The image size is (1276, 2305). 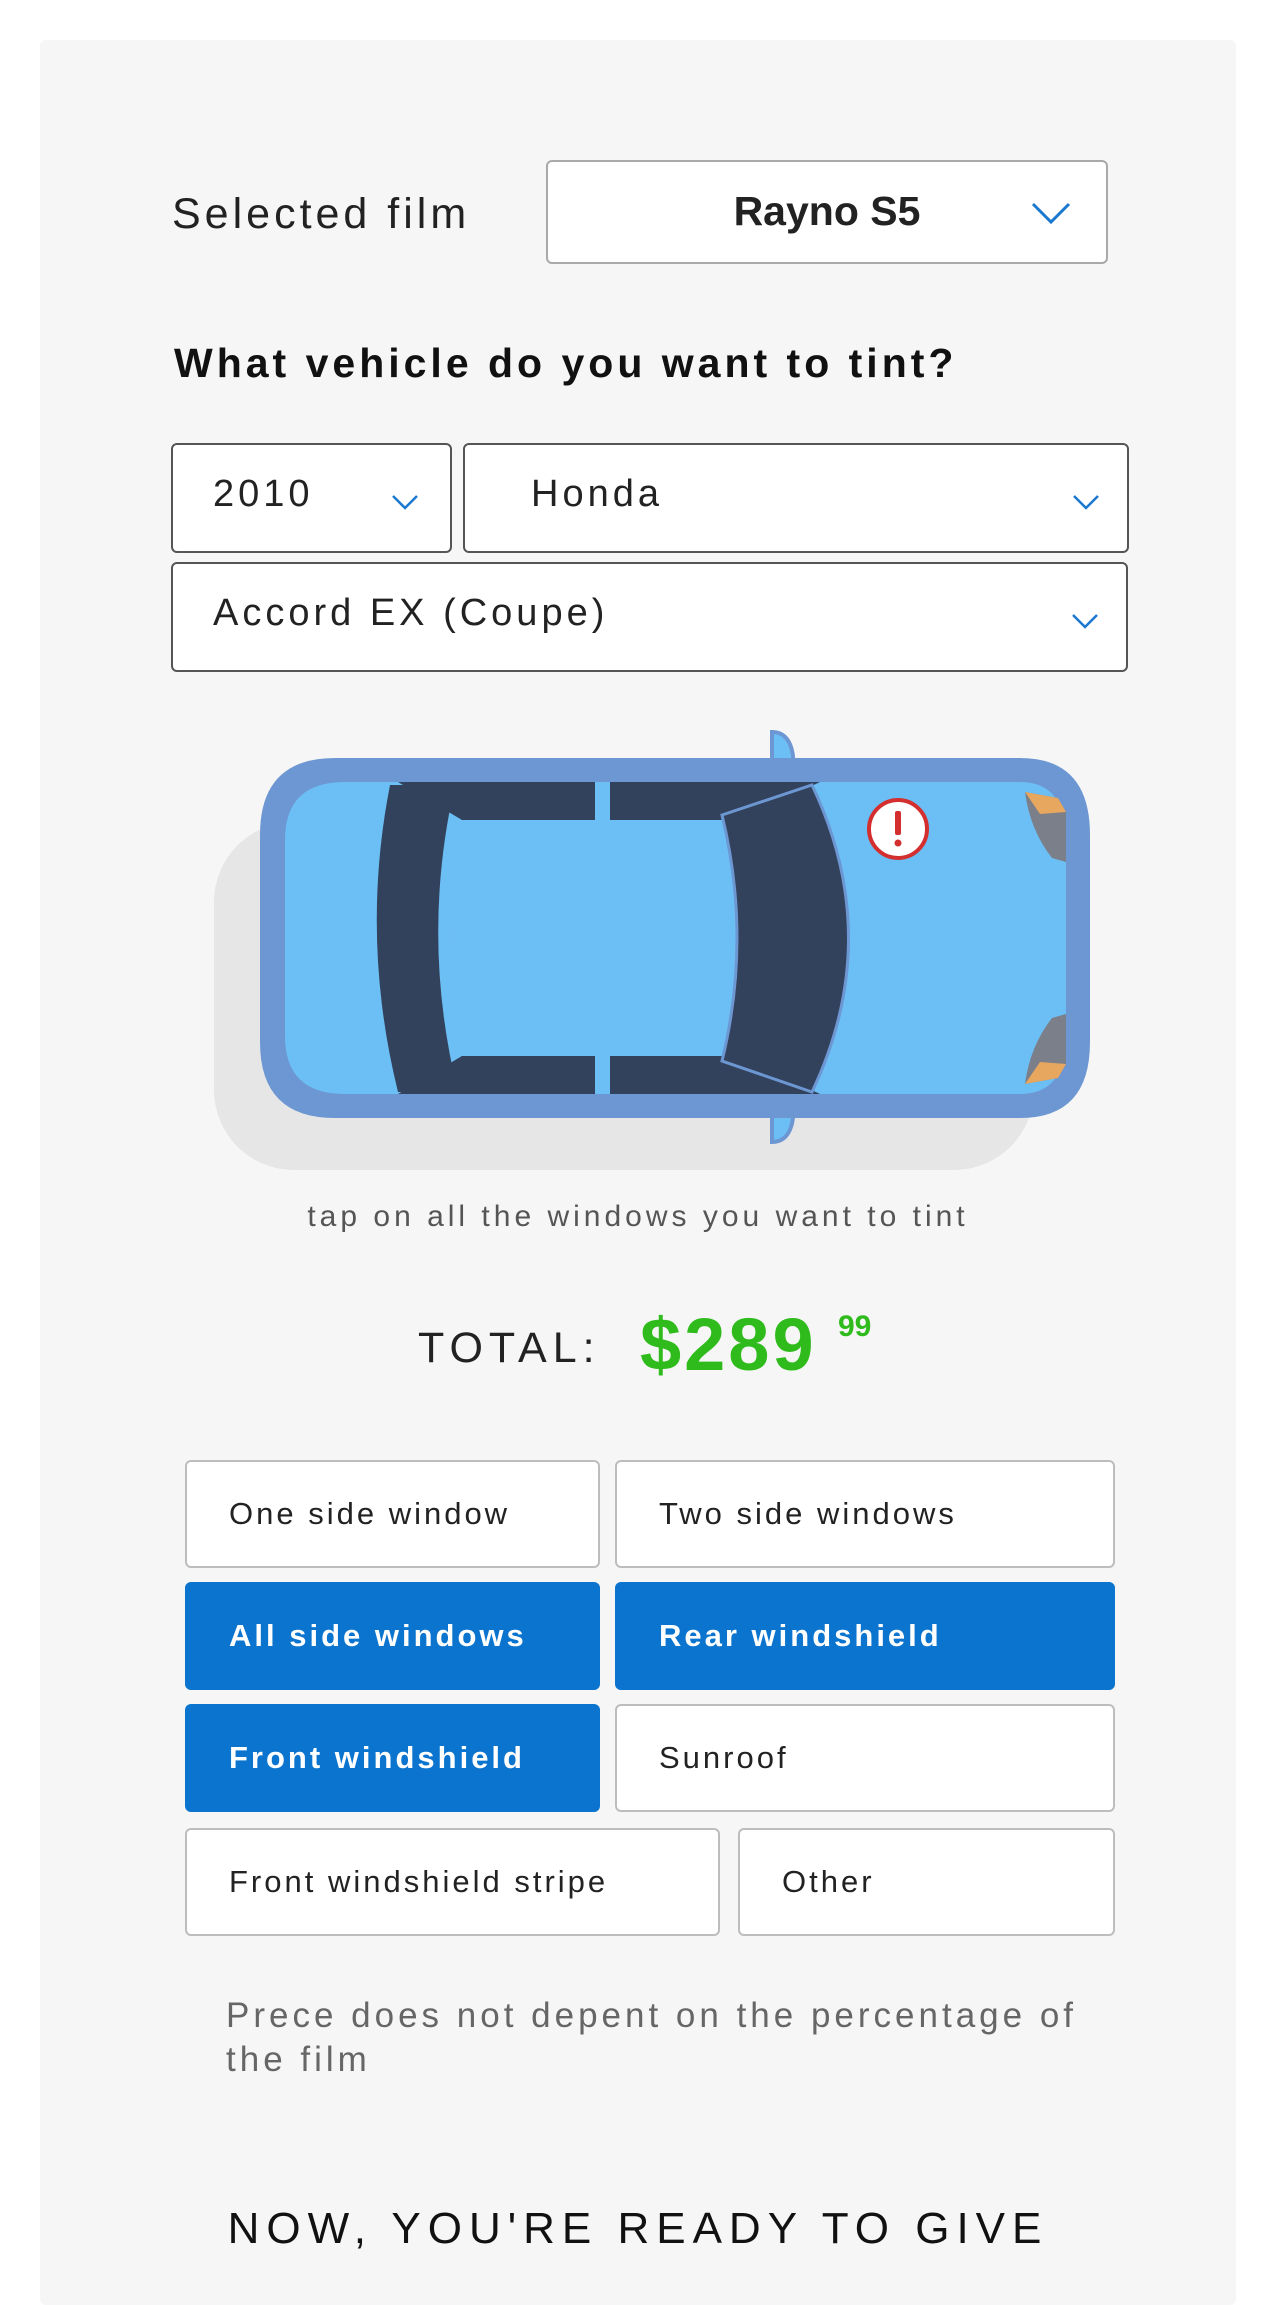 I want to click on option-label: Front windshield stripe, so click(x=419, y=1881).